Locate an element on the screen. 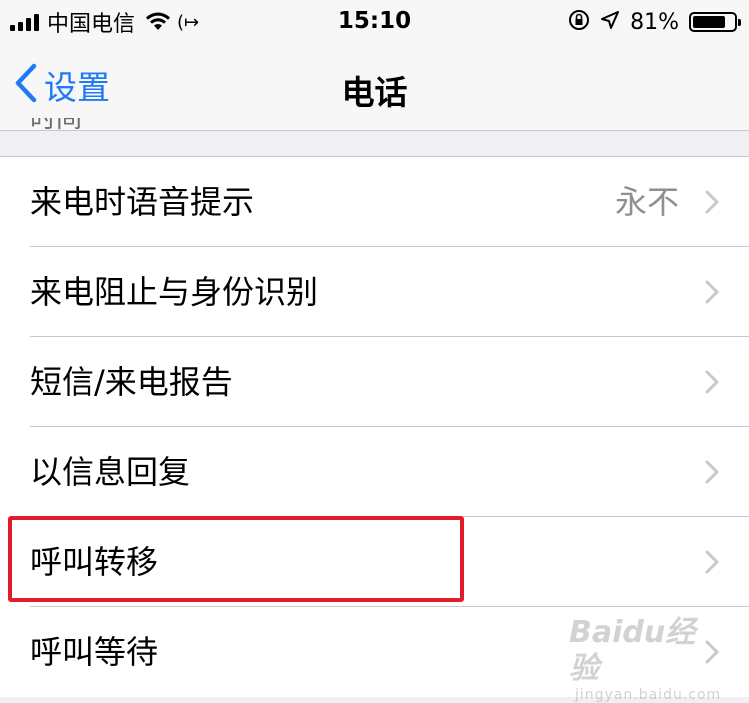 This screenshot has width=749, height=703. watermark-url: jingyan.baidu.com is located at coordinates (648, 695).